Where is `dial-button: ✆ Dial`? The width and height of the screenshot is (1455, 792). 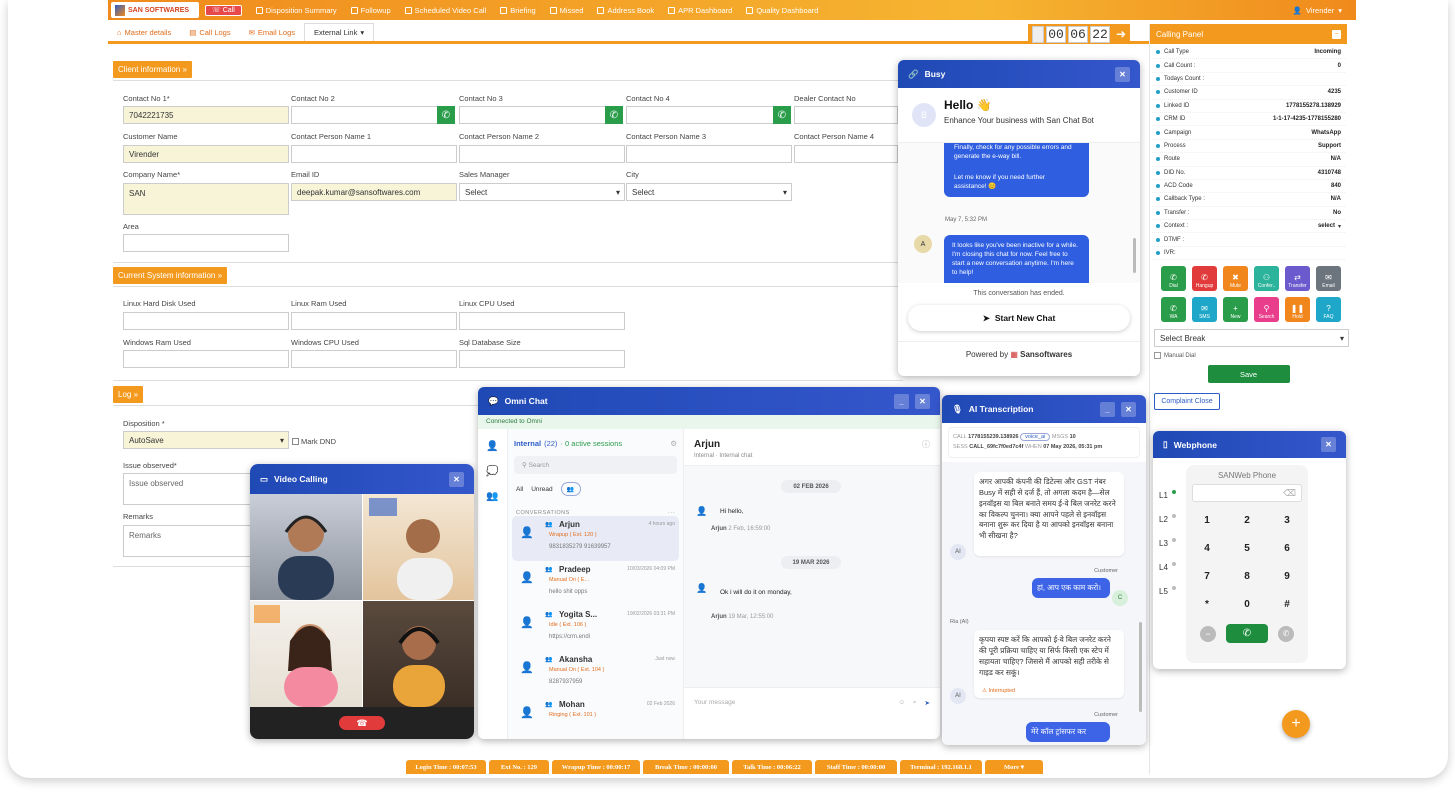 dial-button: ✆ Dial is located at coordinates (1173, 279).